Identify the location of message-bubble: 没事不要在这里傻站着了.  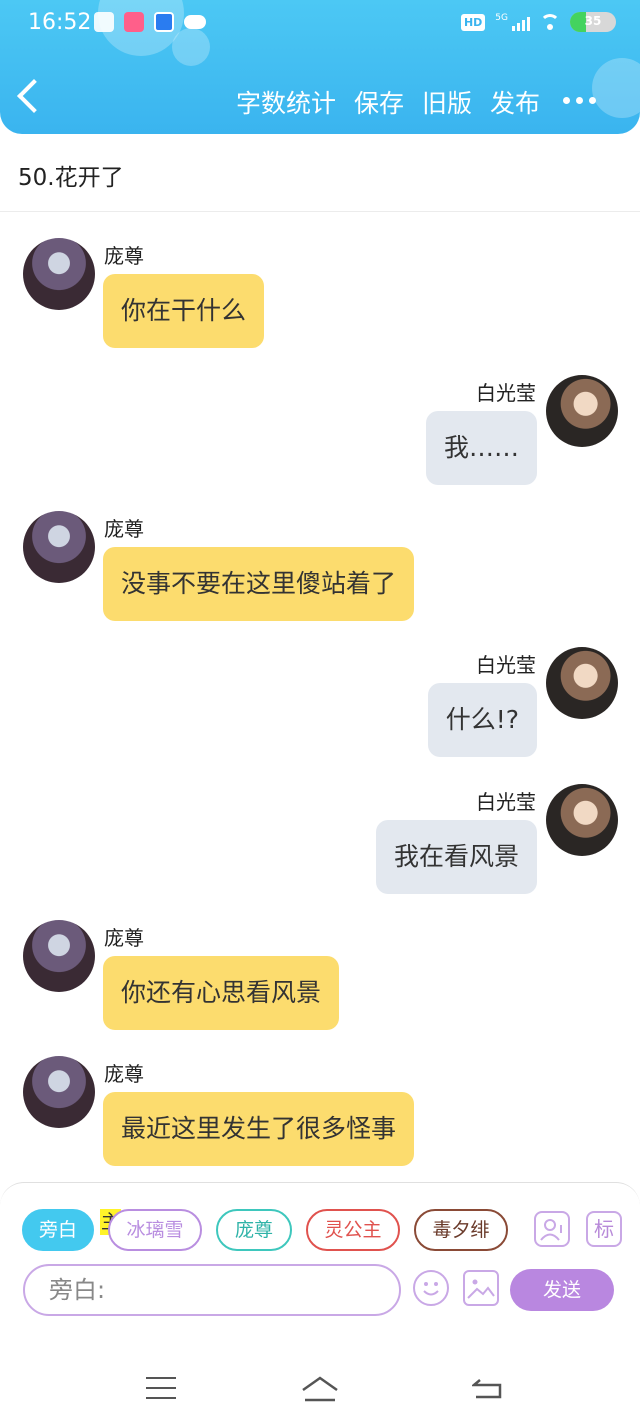
(259, 584).